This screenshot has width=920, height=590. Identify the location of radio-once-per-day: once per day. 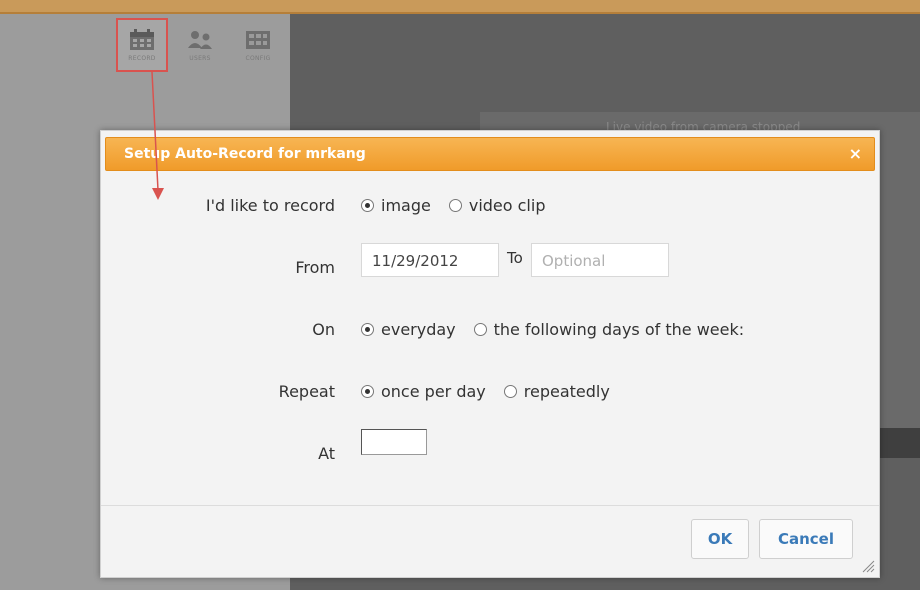
(423, 391).